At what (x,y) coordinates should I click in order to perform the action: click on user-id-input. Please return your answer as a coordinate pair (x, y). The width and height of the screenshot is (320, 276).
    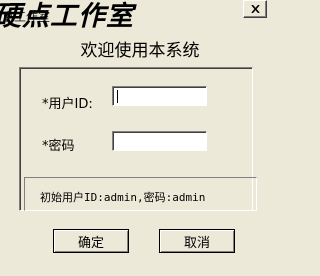
    Looking at the image, I should click on (159, 96).